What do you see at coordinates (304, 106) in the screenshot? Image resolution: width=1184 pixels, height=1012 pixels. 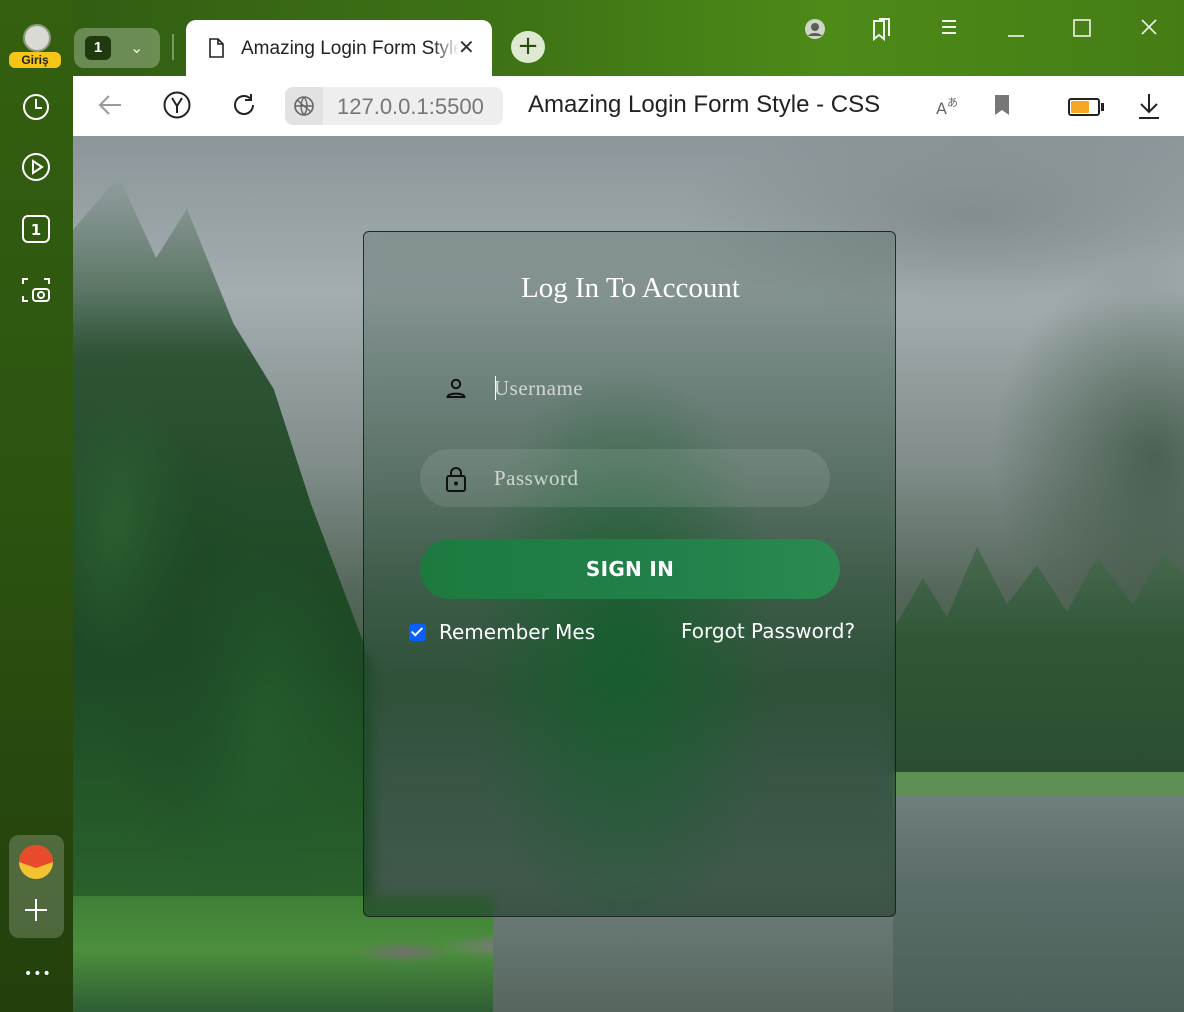 I see `globe-icon` at bounding box center [304, 106].